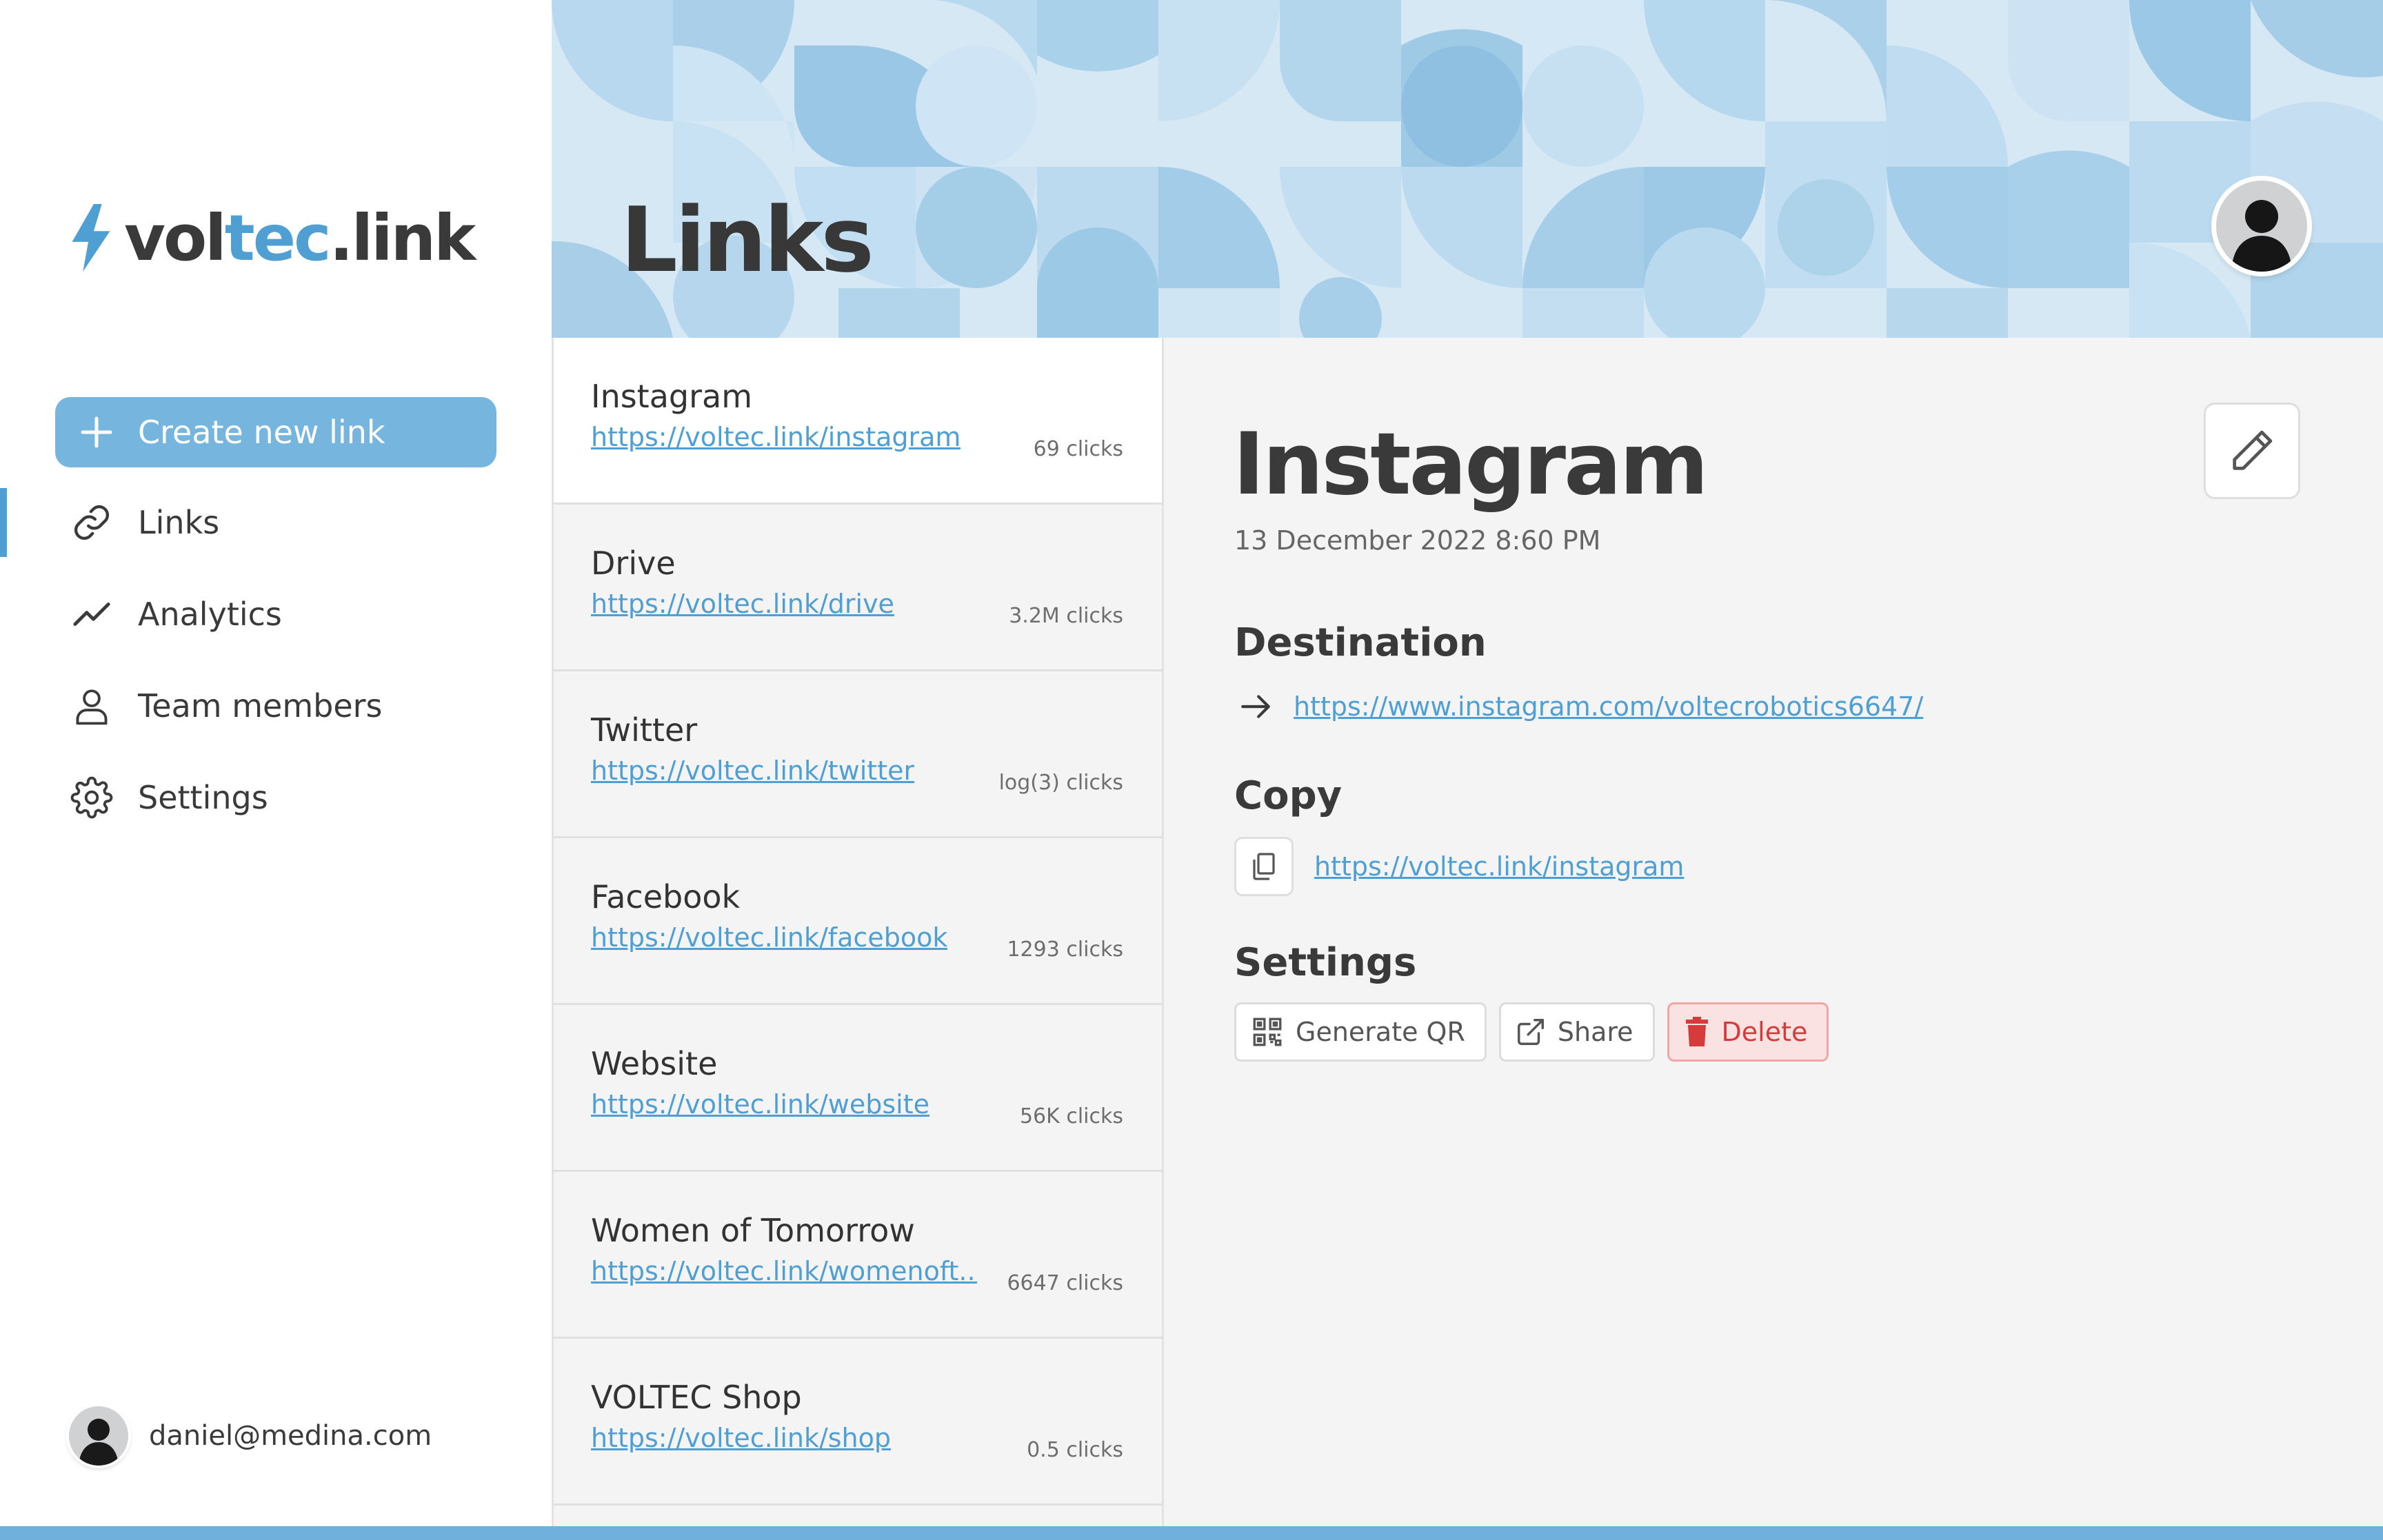 The height and width of the screenshot is (1540, 2383). Describe the element at coordinates (696, 1398) in the screenshot. I see `link-title: VOLTEC Shop` at that location.